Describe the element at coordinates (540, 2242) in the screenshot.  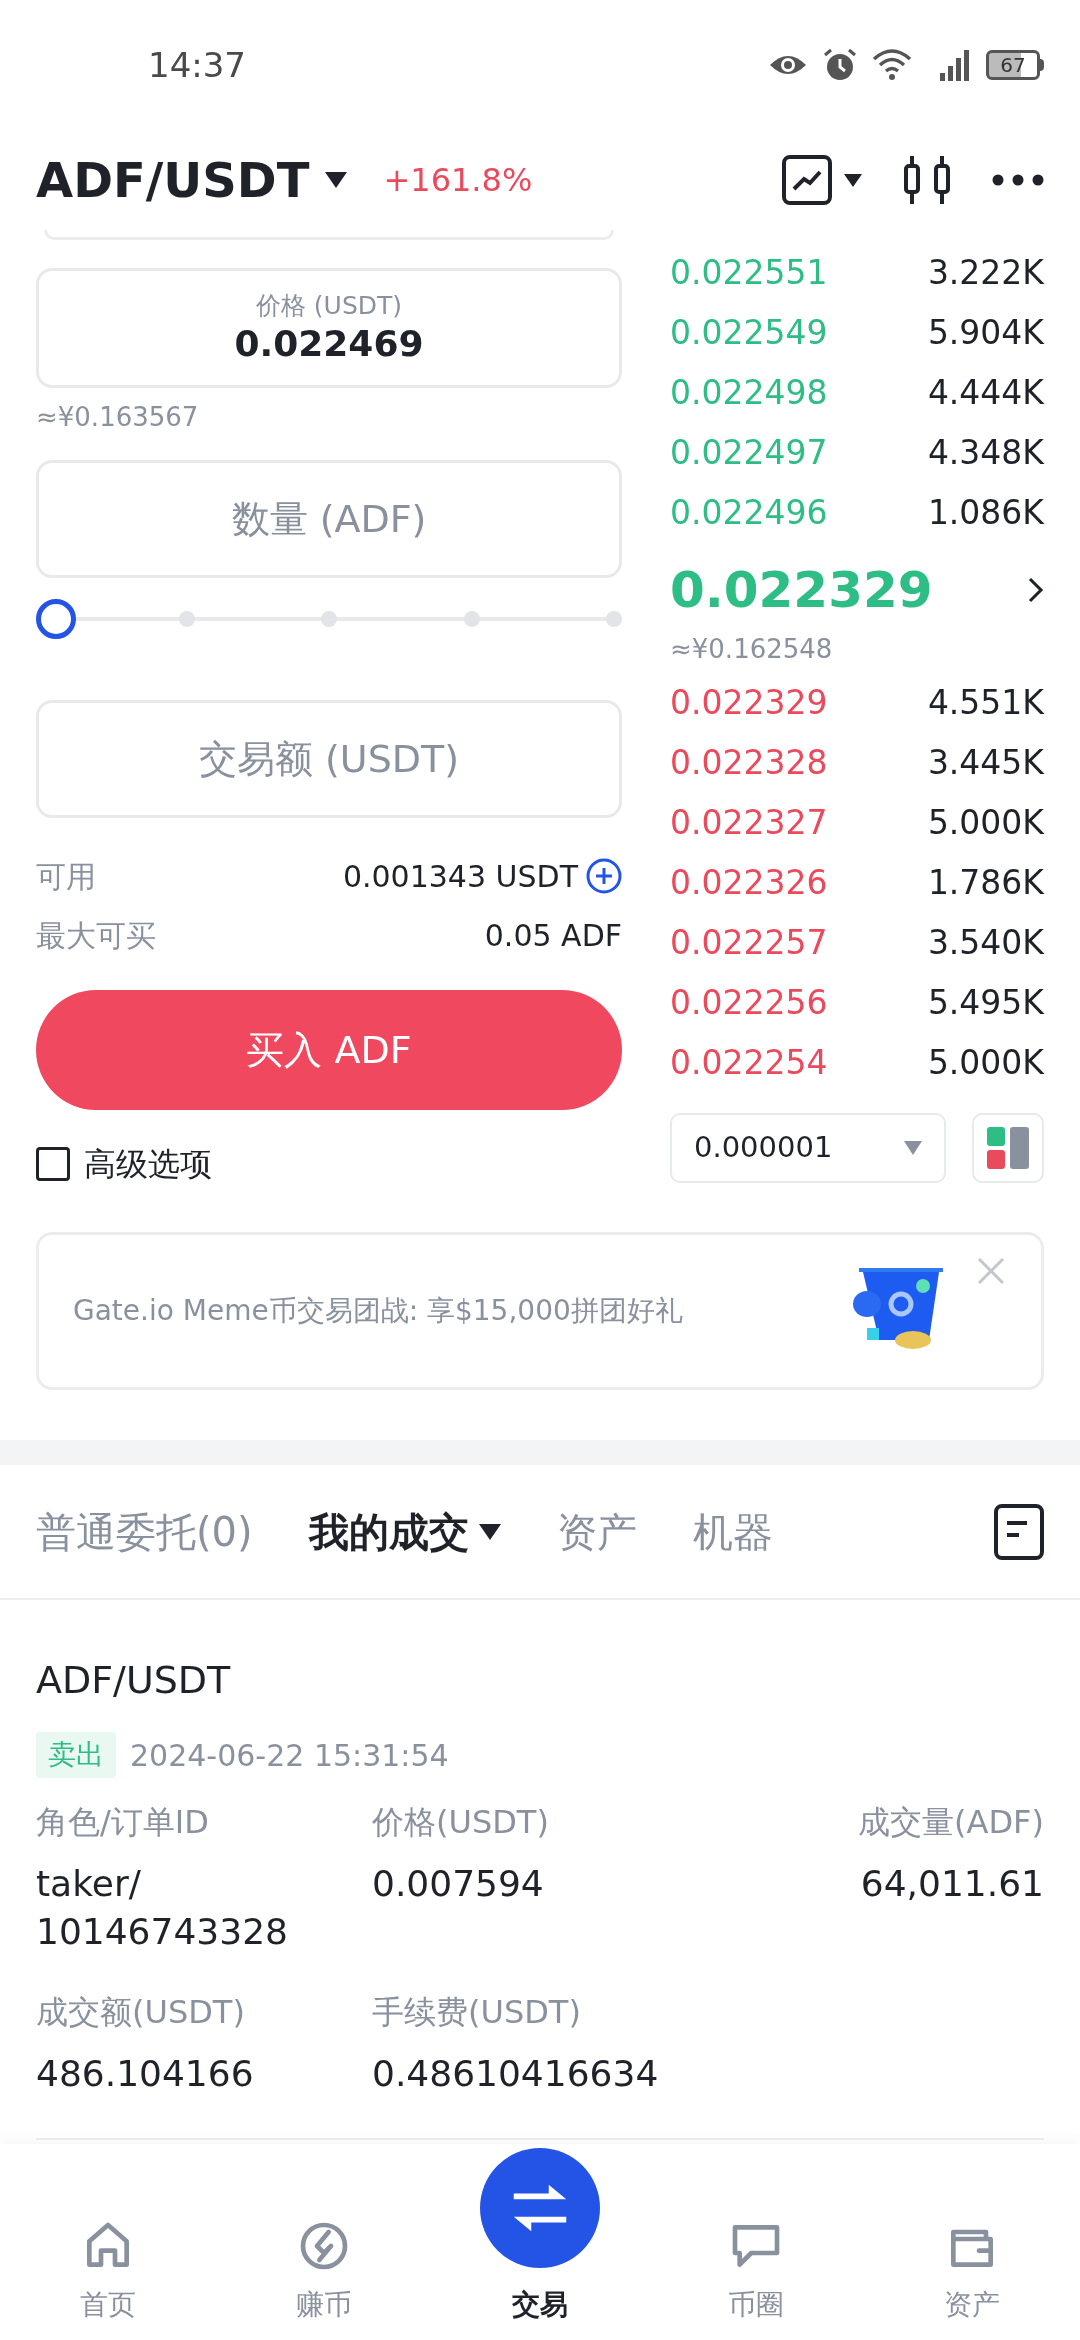
I see `nav-tab: 交易` at that location.